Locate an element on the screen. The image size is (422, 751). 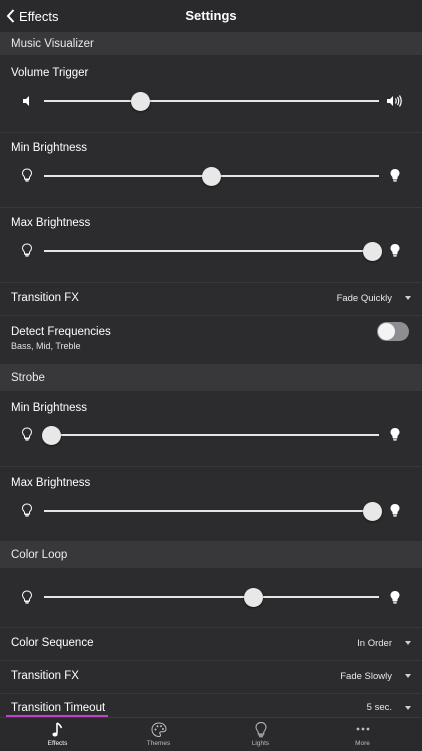
strobe-max-brightness-label: Max Brightness is located at coordinates (51, 483).